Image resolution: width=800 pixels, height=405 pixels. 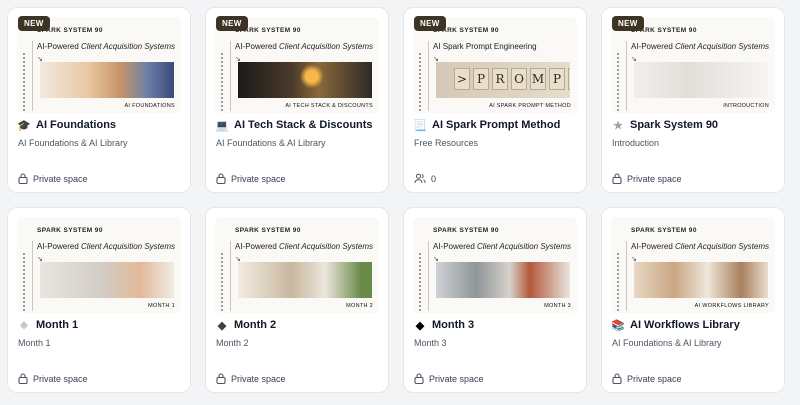 I want to click on cover-caption: MONTH 3, so click(x=557, y=306).